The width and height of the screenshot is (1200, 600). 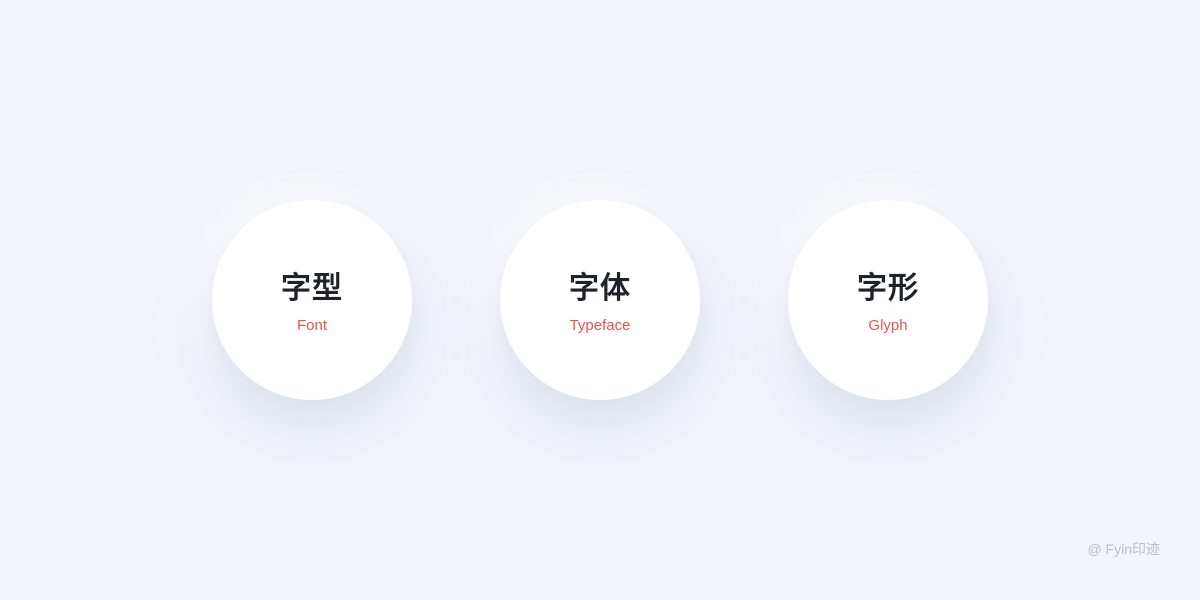 I want to click on term-english: Glyph, so click(x=888, y=325).